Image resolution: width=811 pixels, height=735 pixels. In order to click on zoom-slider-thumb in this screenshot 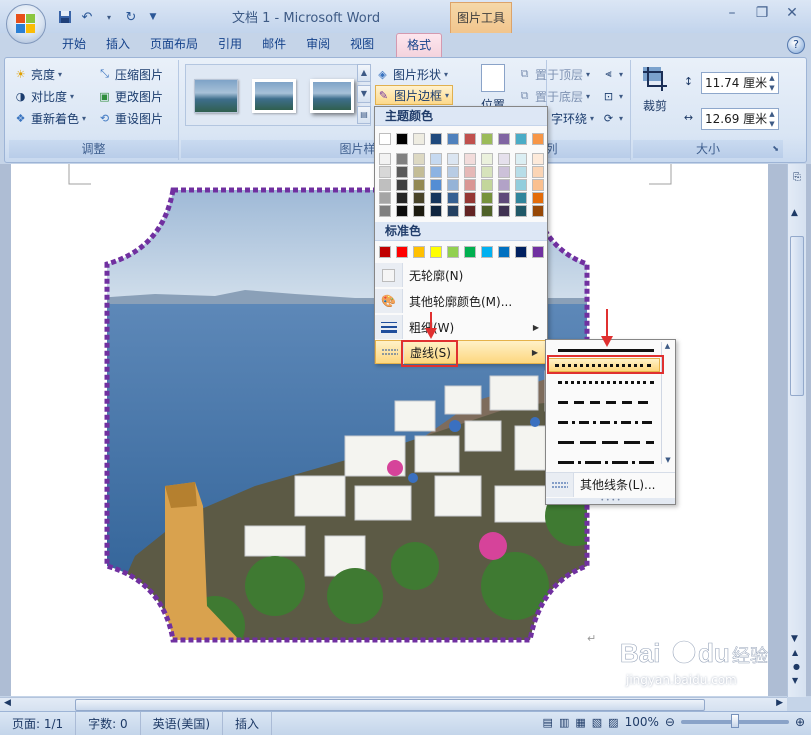, I will do `click(734, 721)`.